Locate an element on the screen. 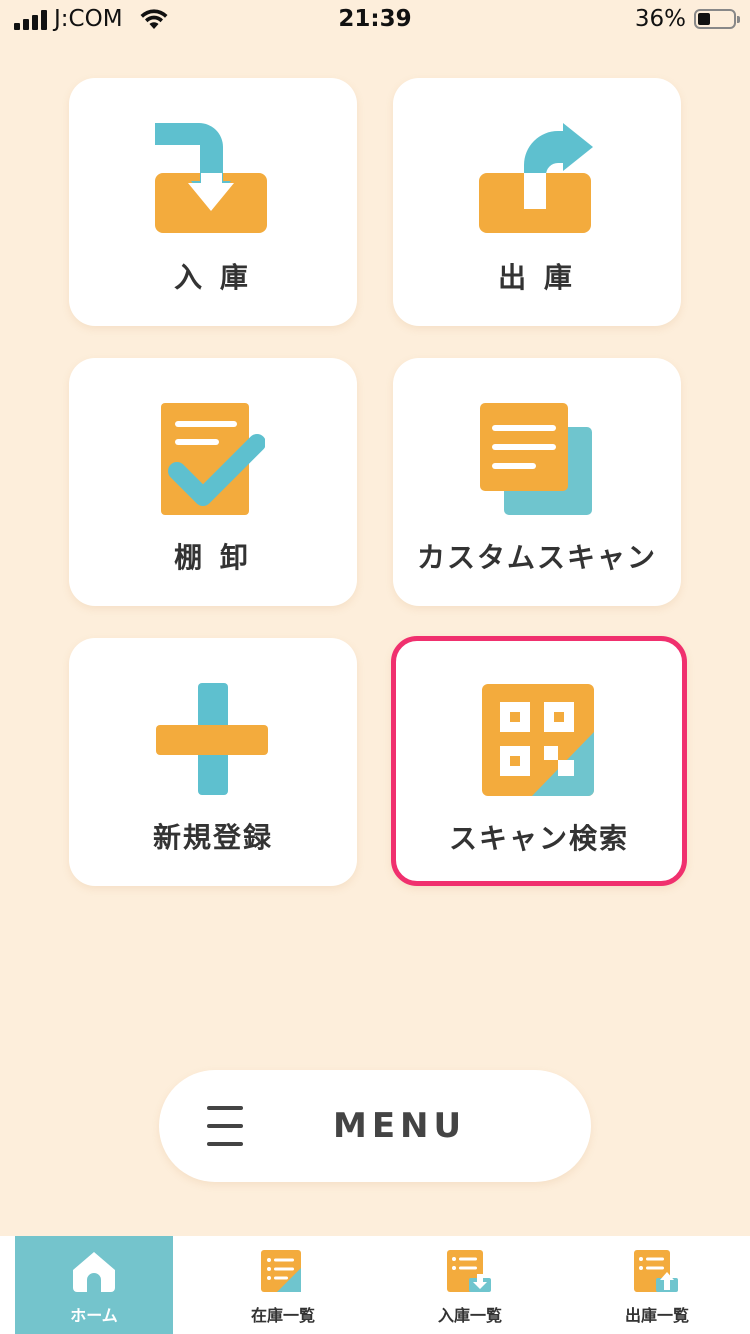 The width and height of the screenshot is (750, 1334). tab-label: 出庫一覧 is located at coordinates (656, 1315).